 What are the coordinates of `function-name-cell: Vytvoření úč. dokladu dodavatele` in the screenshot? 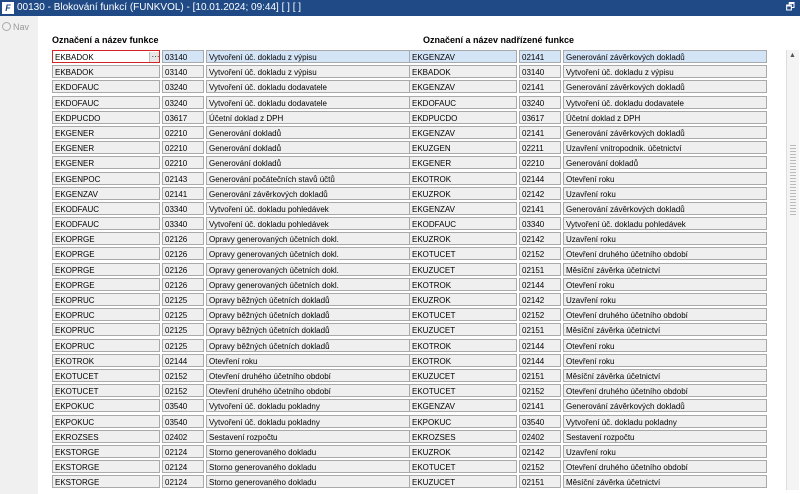 It's located at (308, 102).